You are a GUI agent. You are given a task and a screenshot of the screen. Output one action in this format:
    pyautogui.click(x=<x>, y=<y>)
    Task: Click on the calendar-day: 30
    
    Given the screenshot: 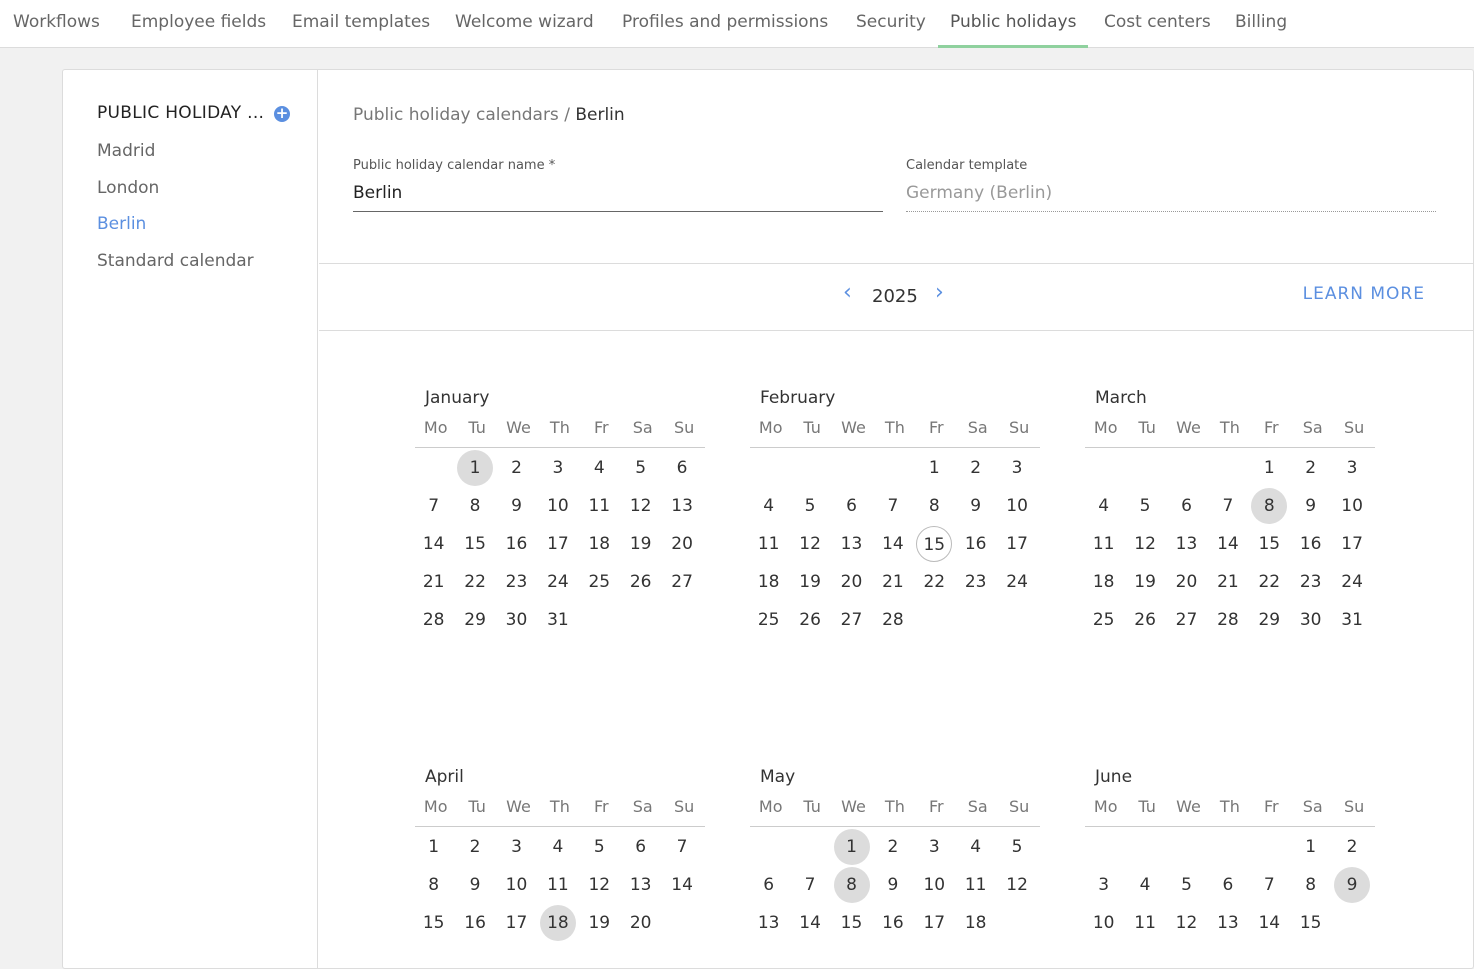 What is the action you would take?
    pyautogui.click(x=1311, y=620)
    